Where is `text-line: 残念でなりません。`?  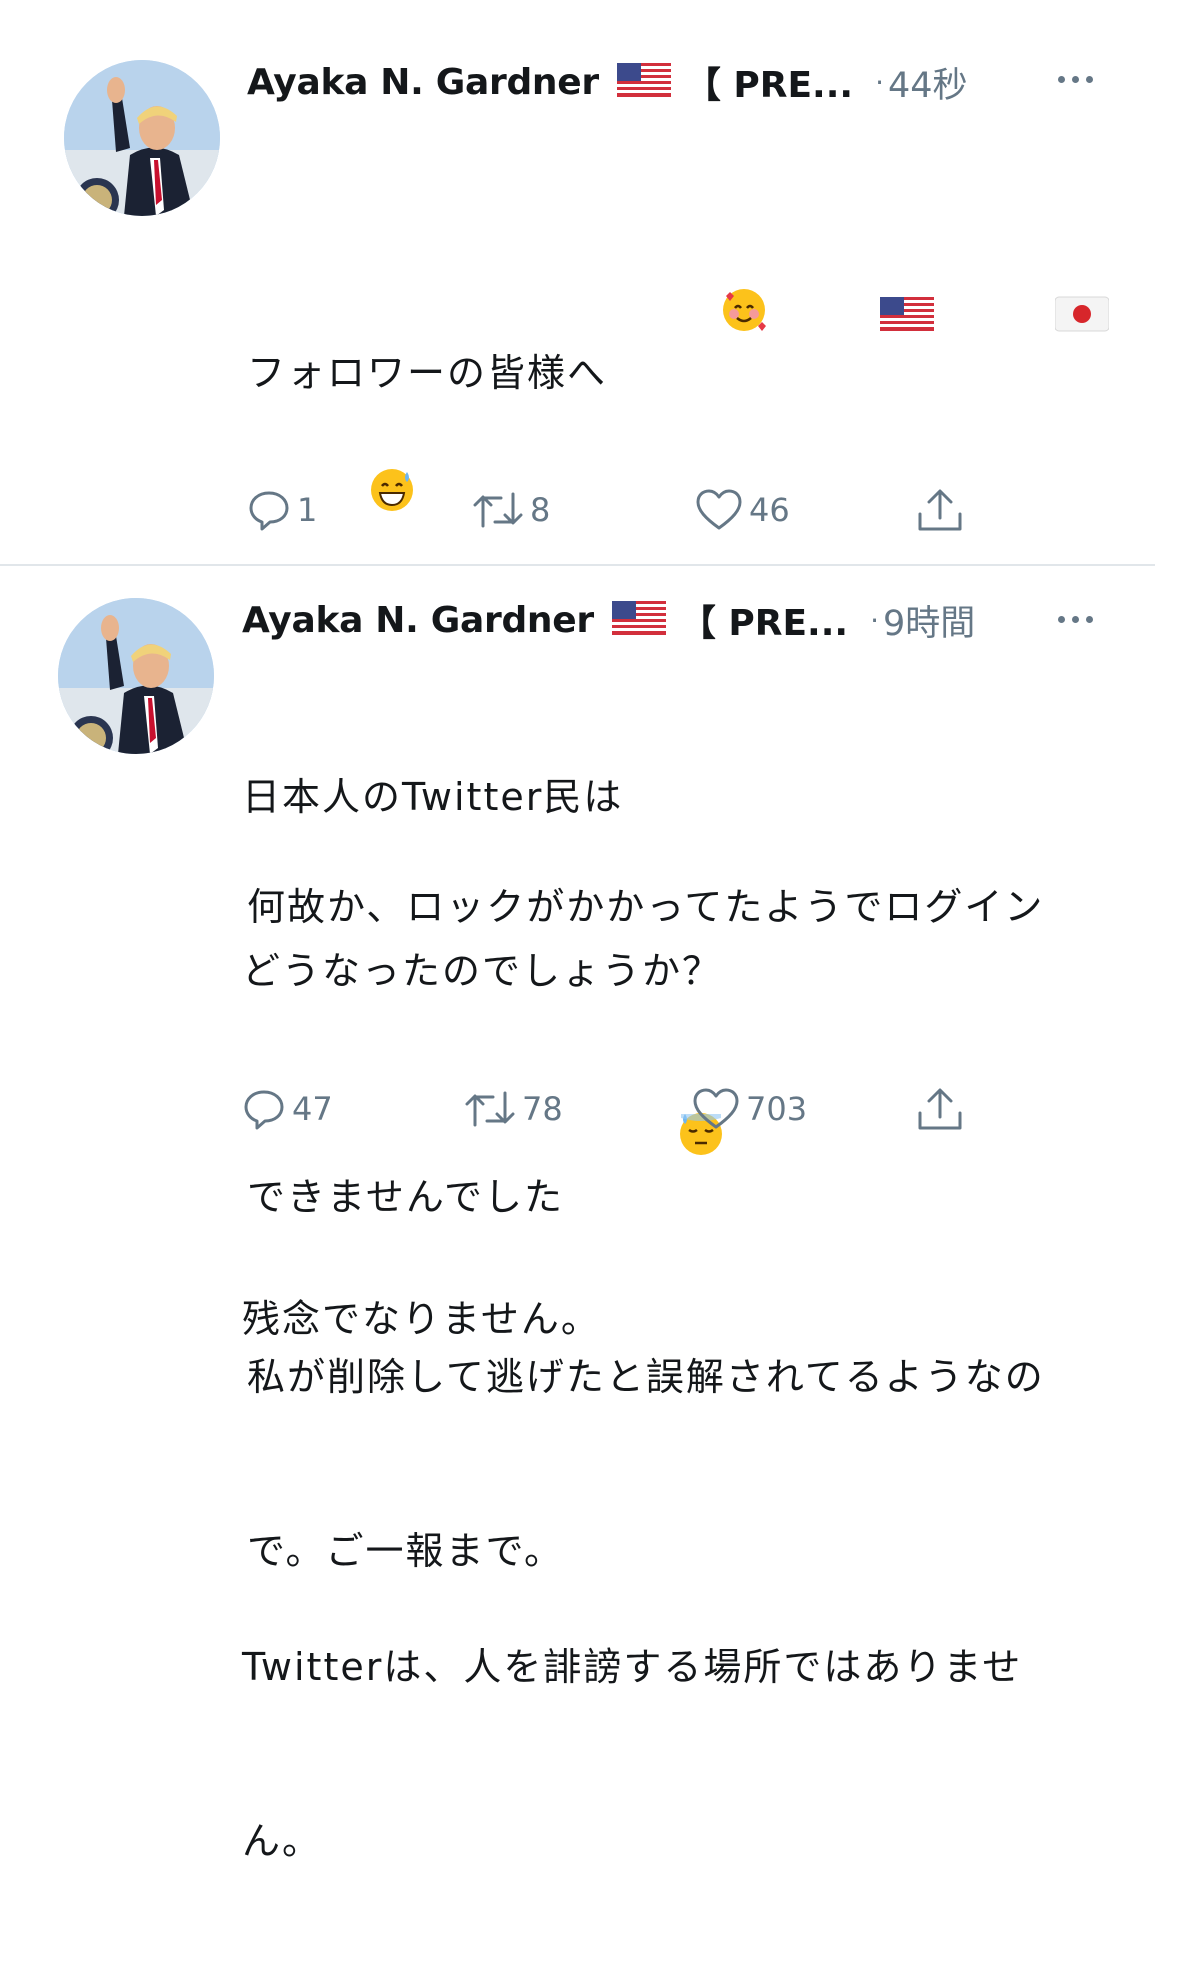 text-line: 残念でなりません。 is located at coordinates (421, 1319).